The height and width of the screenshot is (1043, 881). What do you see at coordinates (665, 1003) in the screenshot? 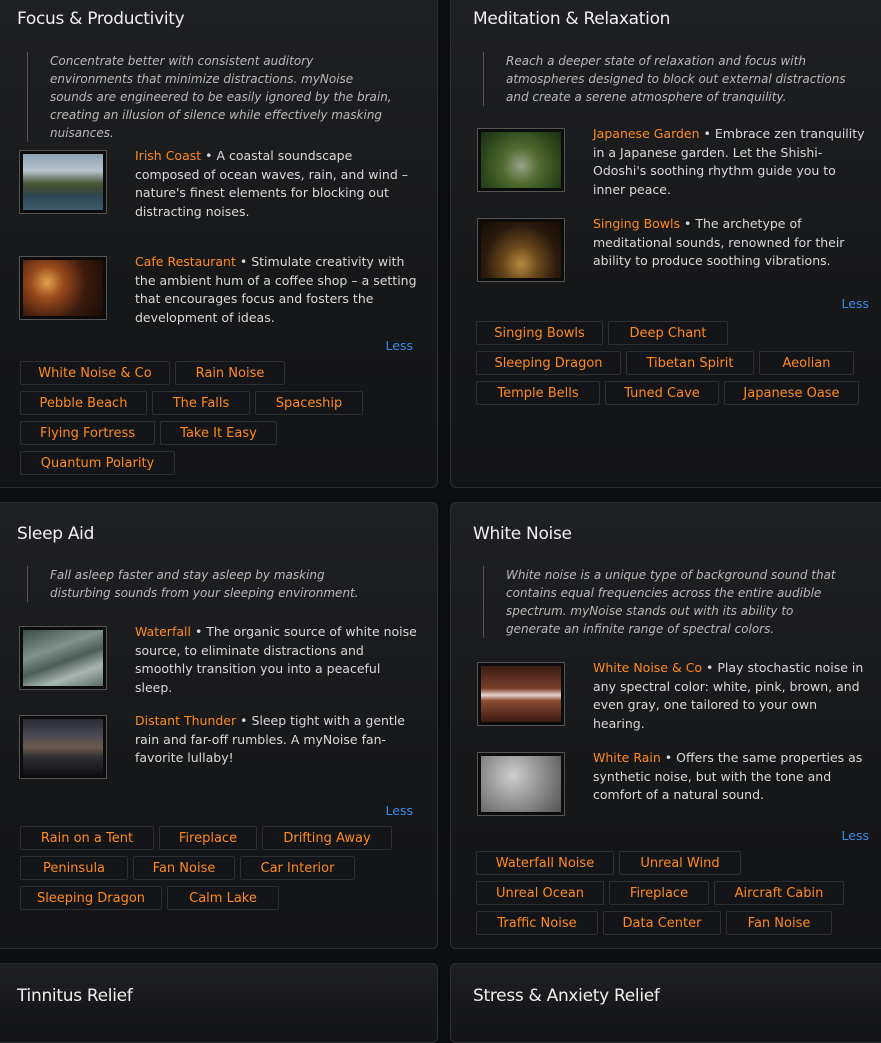
I see `card-stress: Stress & Anxiety Relief` at bounding box center [665, 1003].